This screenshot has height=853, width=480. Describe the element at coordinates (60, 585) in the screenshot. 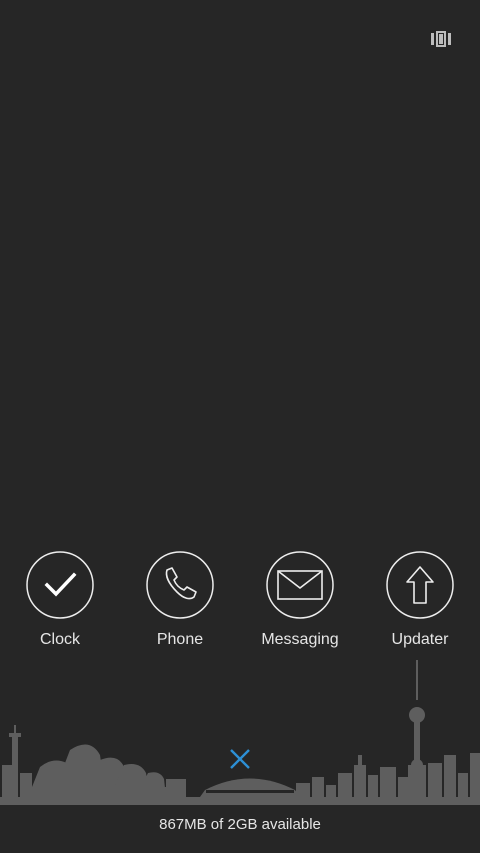

I see `check-icon` at that location.